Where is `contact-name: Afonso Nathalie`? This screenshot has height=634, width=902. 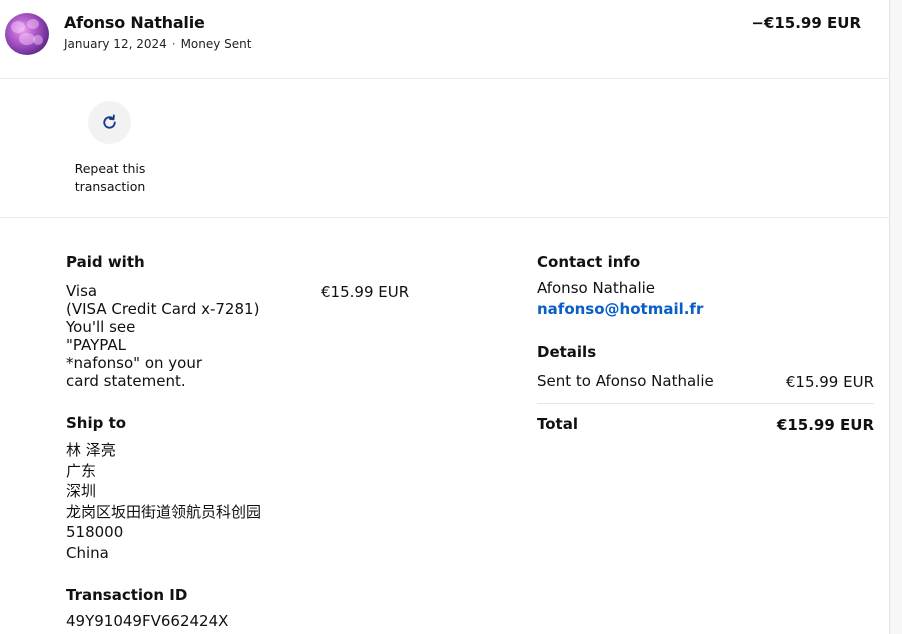 contact-name: Afonso Nathalie is located at coordinates (596, 288).